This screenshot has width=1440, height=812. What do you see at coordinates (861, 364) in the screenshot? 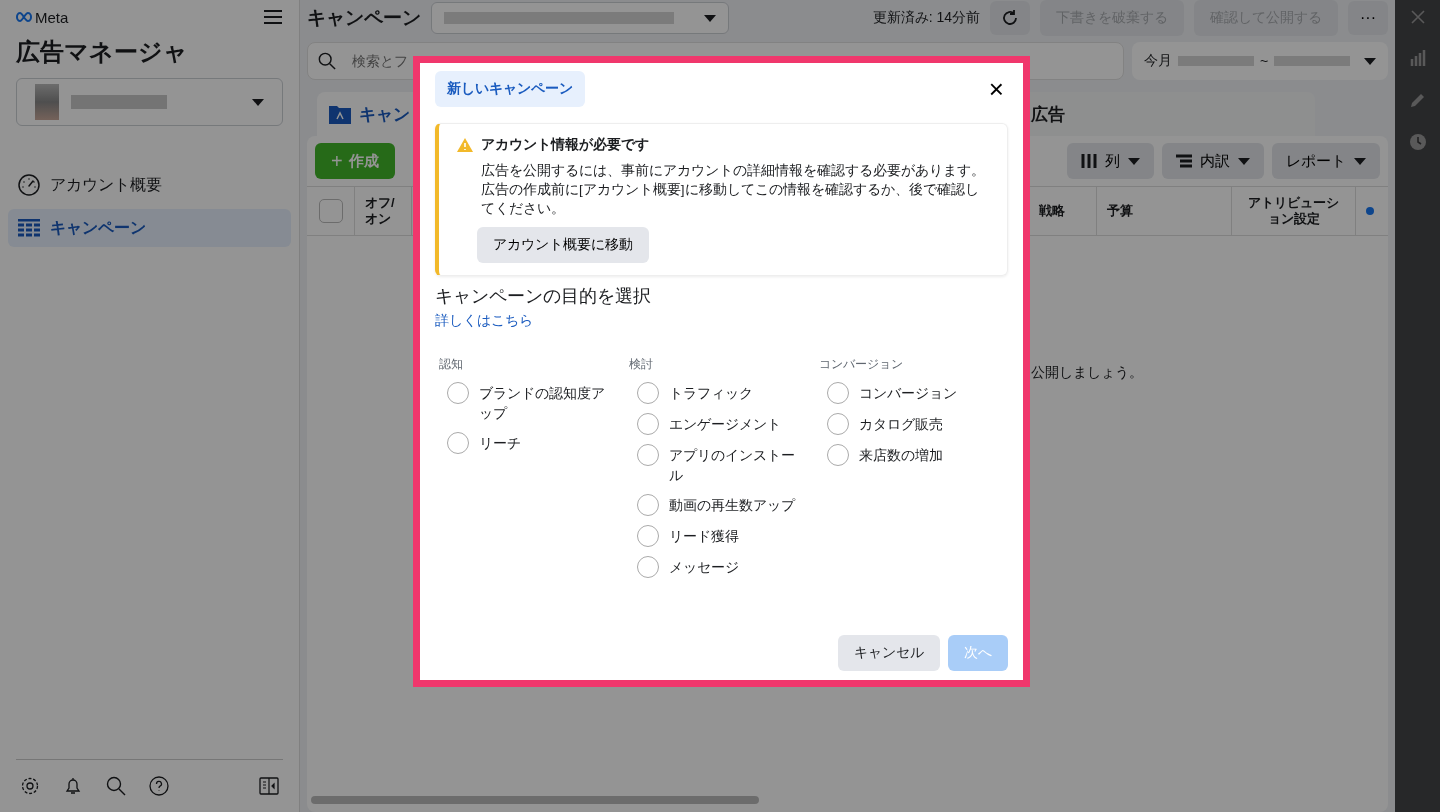
I see `group-label: コンバージョン` at bounding box center [861, 364].